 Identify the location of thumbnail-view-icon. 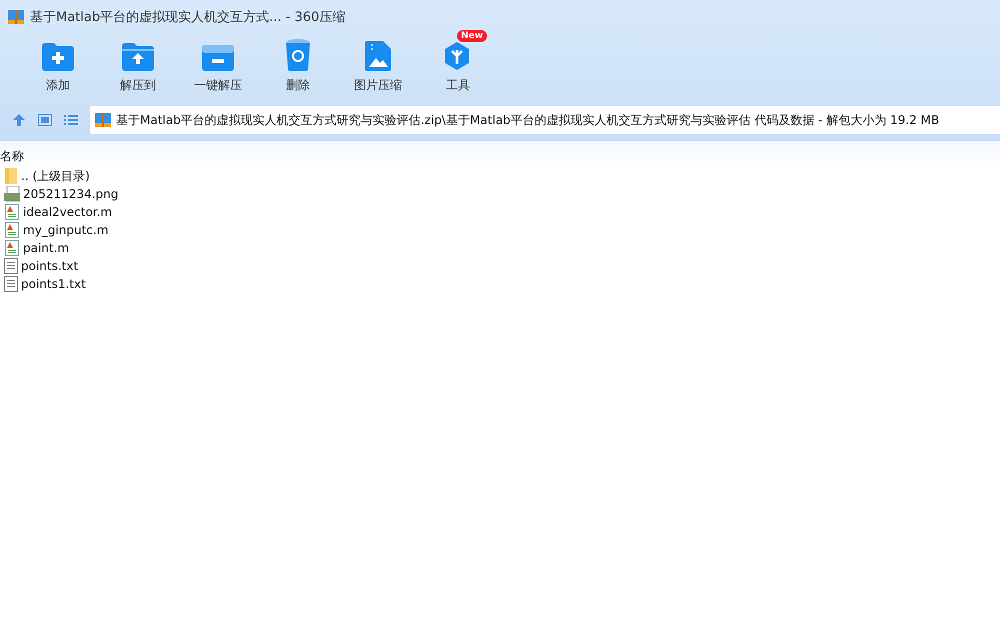
(45, 120).